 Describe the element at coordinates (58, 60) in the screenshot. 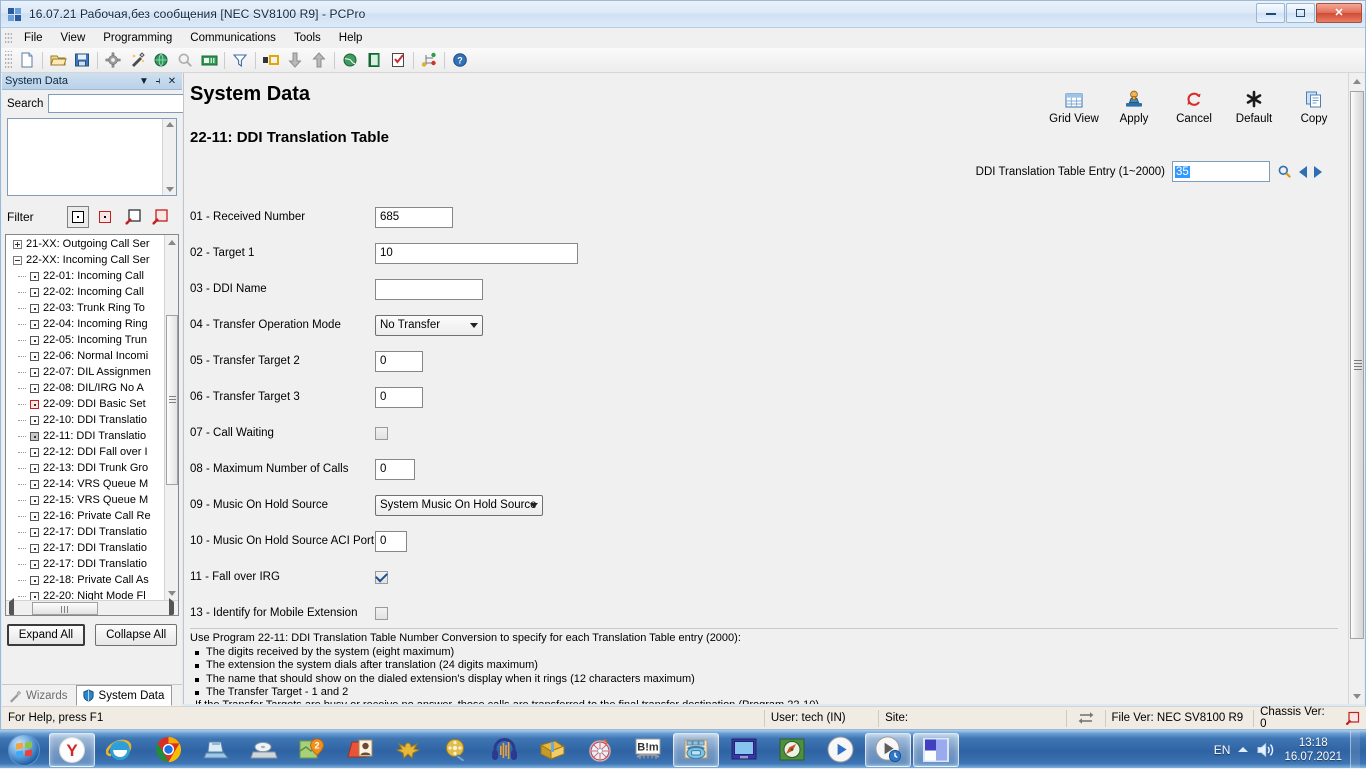

I see `open-folder-icon` at that location.